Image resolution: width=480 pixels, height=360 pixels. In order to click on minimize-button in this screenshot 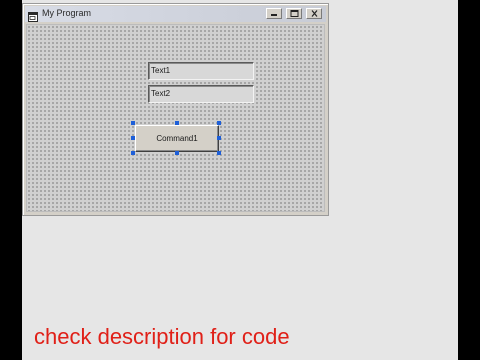, I will do `click(274, 13)`.